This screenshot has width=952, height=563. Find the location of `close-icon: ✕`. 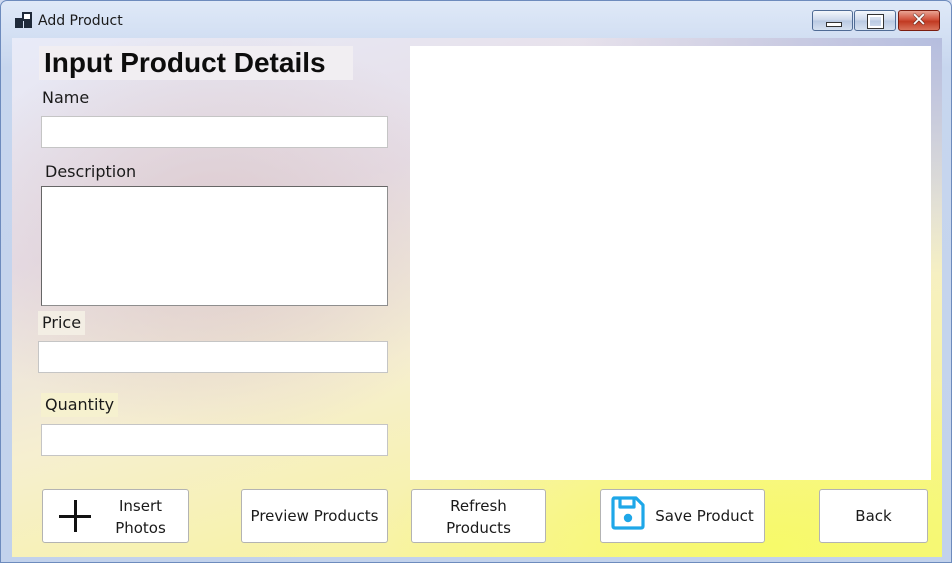

close-icon: ✕ is located at coordinates (919, 20).